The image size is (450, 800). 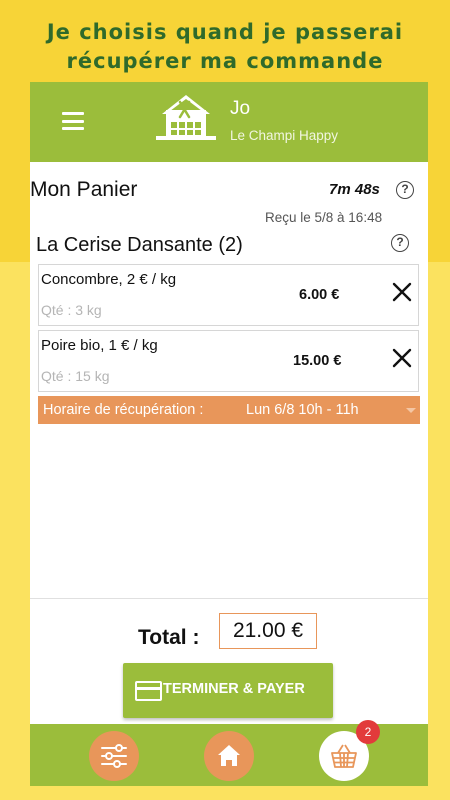 What do you see at coordinates (73, 121) in the screenshot?
I see `hamburger-menu-icon` at bounding box center [73, 121].